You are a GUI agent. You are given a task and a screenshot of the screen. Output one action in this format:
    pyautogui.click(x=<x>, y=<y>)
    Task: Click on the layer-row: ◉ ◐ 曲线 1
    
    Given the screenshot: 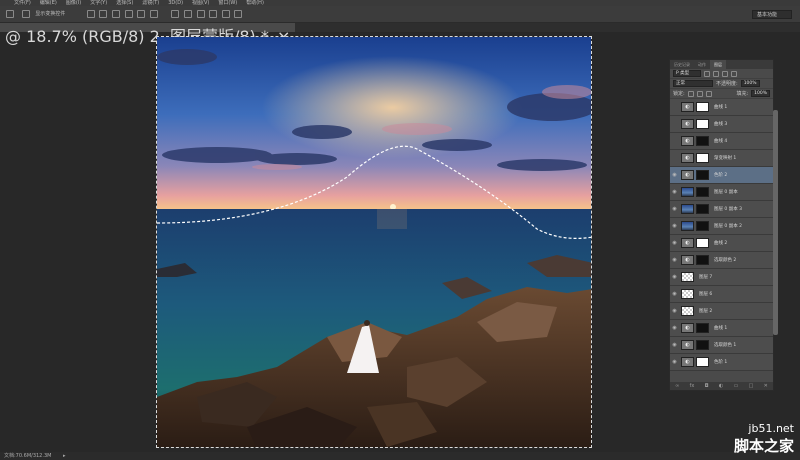 What is the action you would take?
    pyautogui.click(x=721, y=328)
    